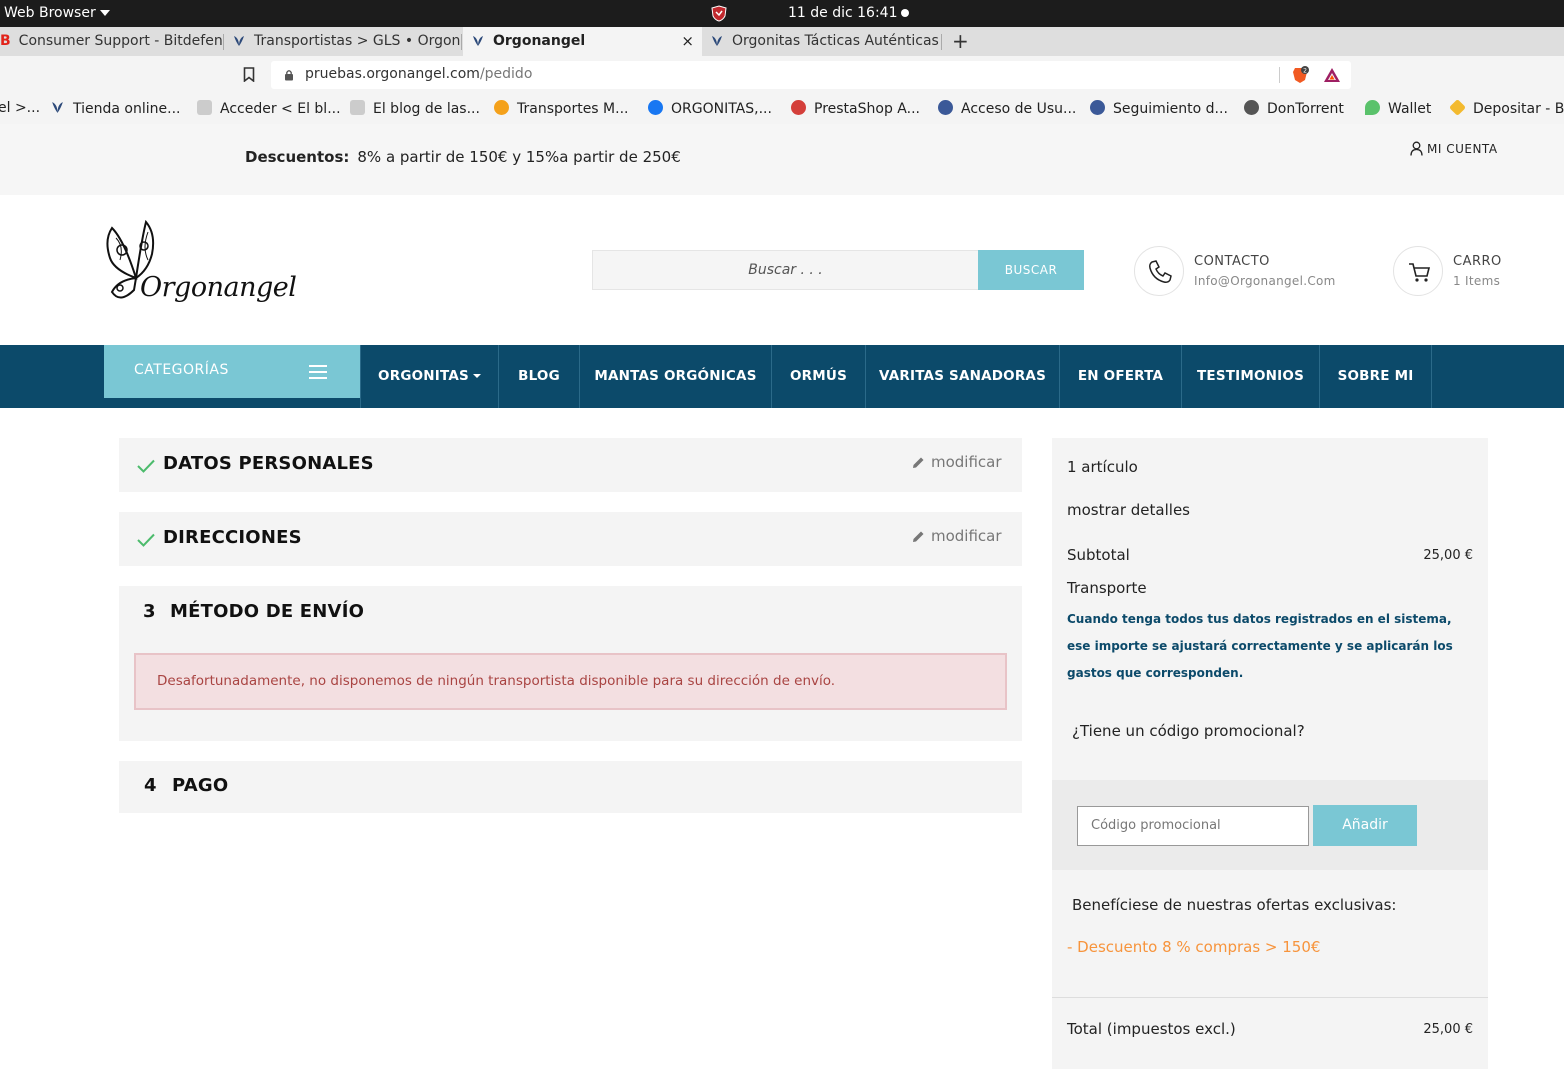 This screenshot has width=1564, height=1069. I want to click on close-tab-icon: ×, so click(687, 41).